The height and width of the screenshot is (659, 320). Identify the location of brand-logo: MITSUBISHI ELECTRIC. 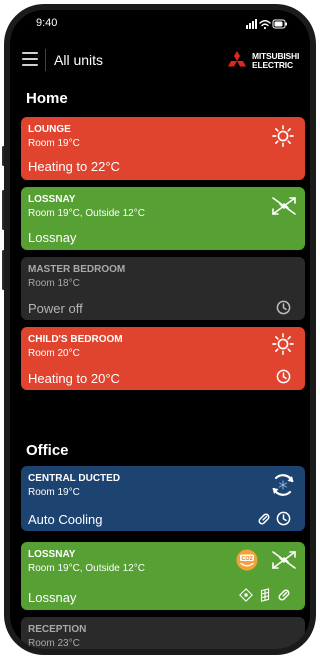
(263, 61).